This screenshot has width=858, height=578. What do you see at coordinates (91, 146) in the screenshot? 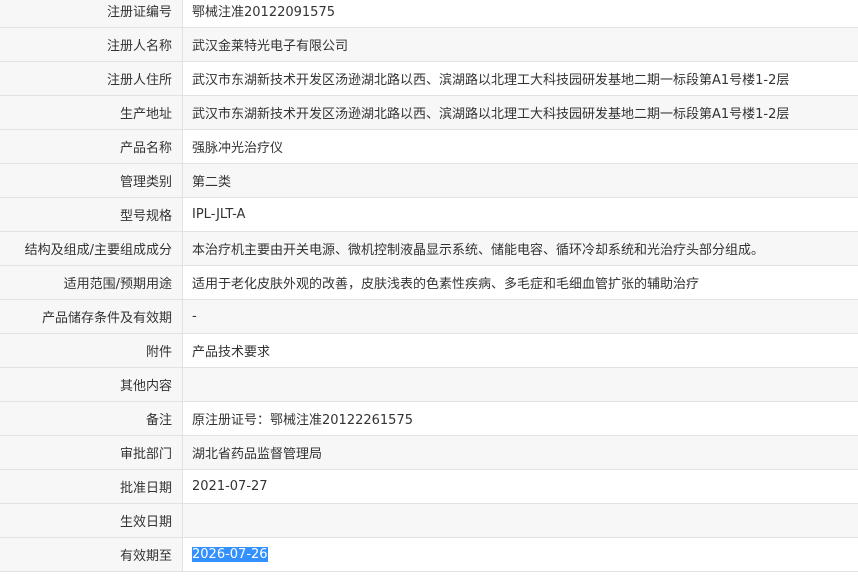
I see `product-name-label: 产品名称` at bounding box center [91, 146].